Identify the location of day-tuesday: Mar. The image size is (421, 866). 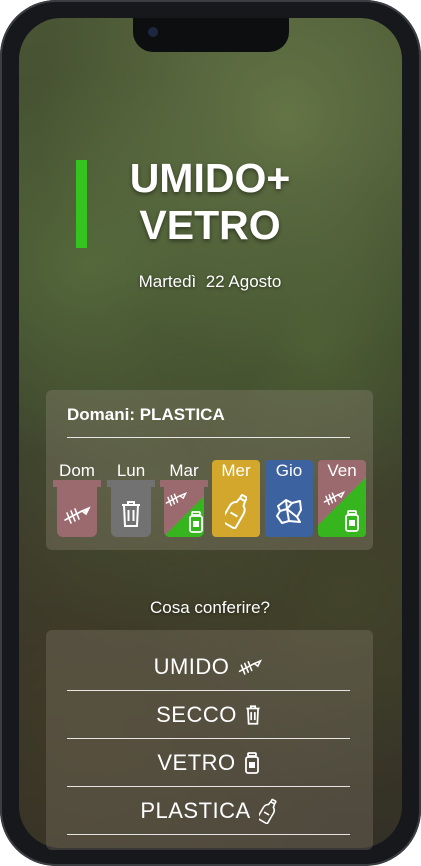
(184, 498).